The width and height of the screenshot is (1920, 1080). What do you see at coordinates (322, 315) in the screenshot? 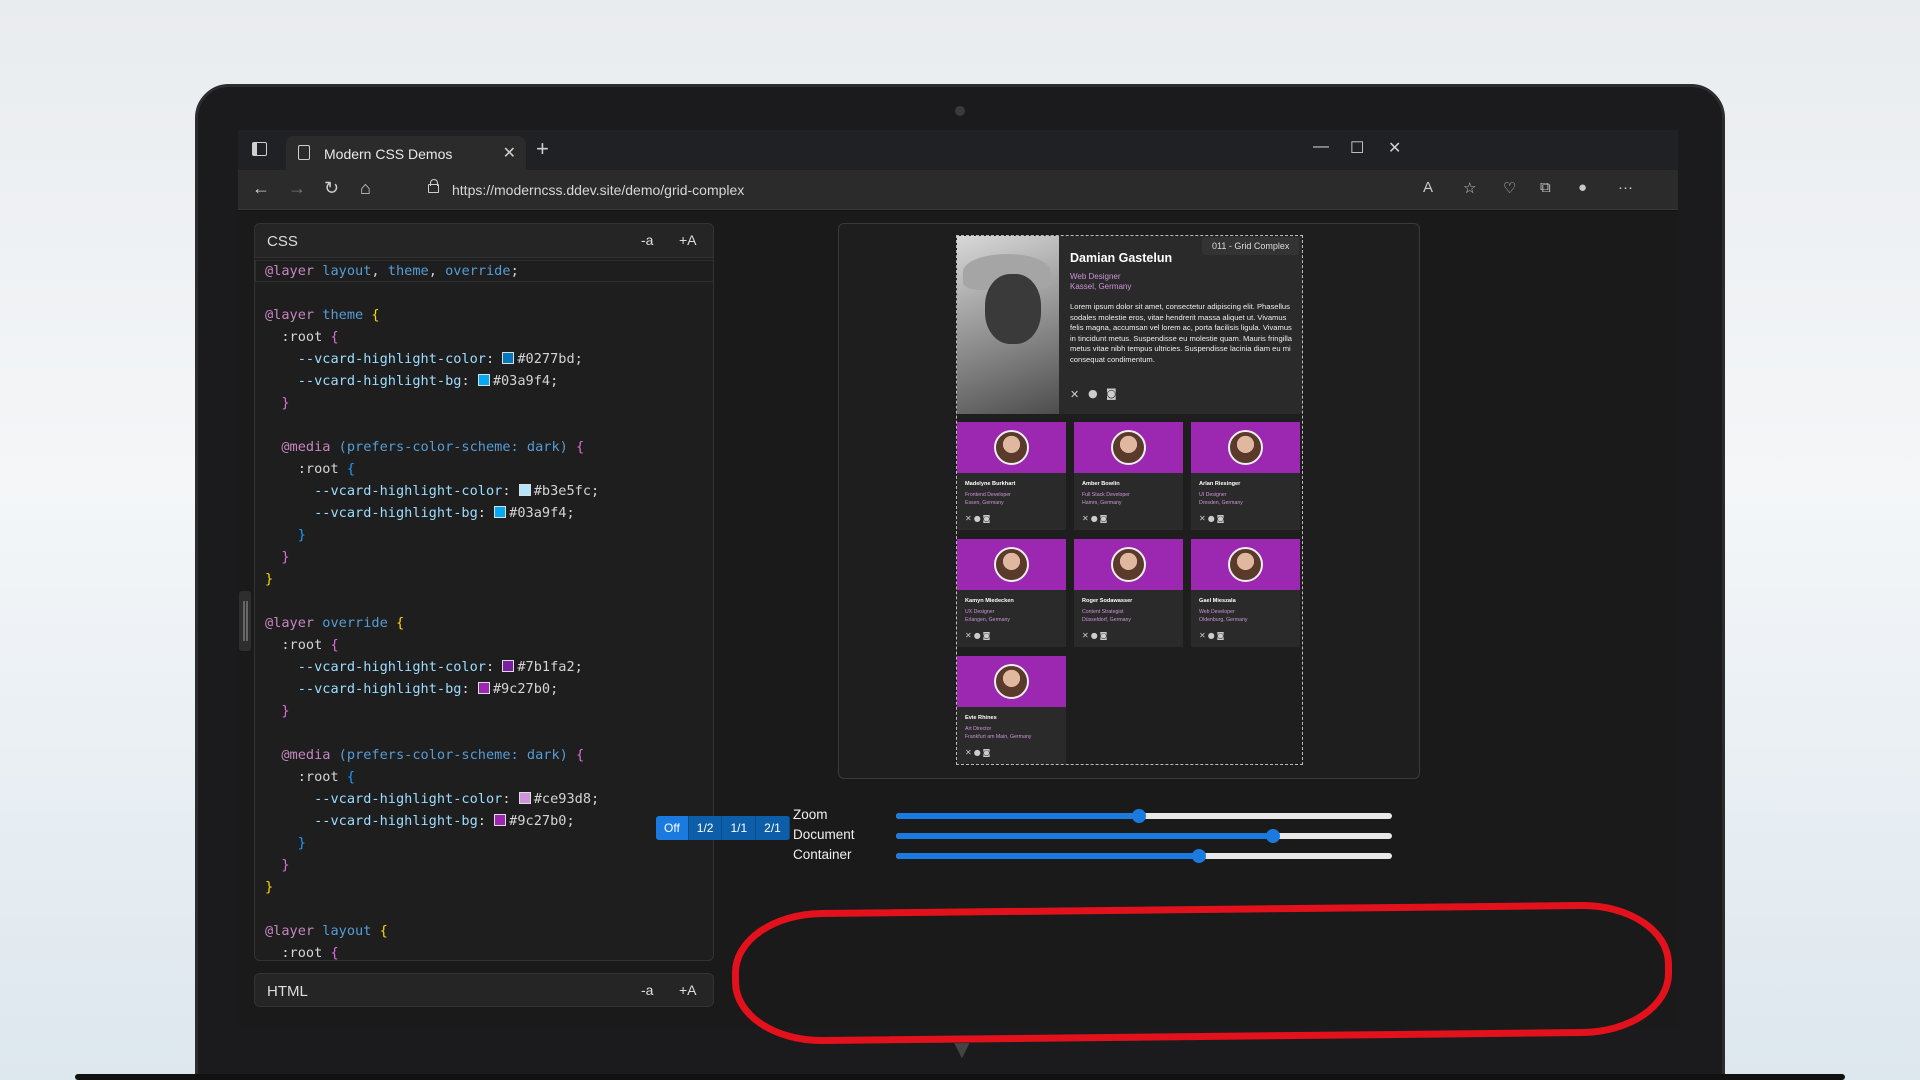
I see `code-line: @layer theme {` at bounding box center [322, 315].